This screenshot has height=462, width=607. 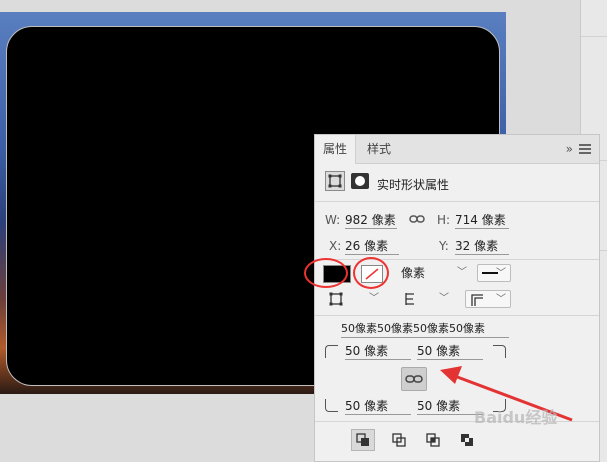 What do you see at coordinates (506, 394) in the screenshot?
I see `annotation-arrow` at bounding box center [506, 394].